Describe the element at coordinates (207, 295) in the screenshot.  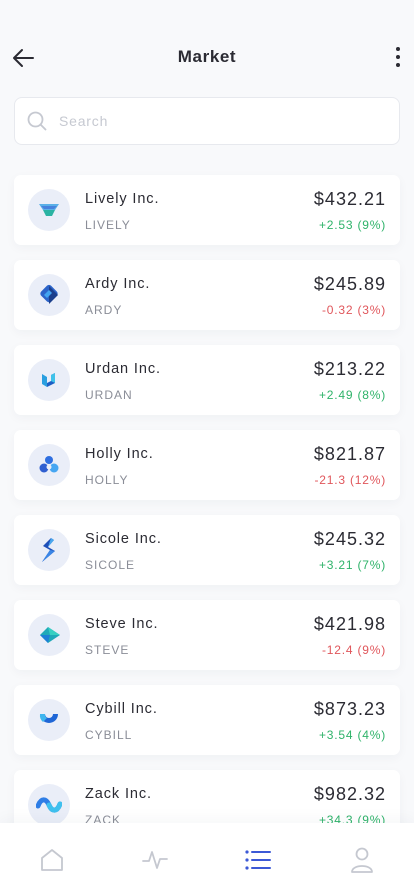
I see `stock-row-ardy: Ardy Inc. ARDY $245.89 -0.32 (3%)` at that location.